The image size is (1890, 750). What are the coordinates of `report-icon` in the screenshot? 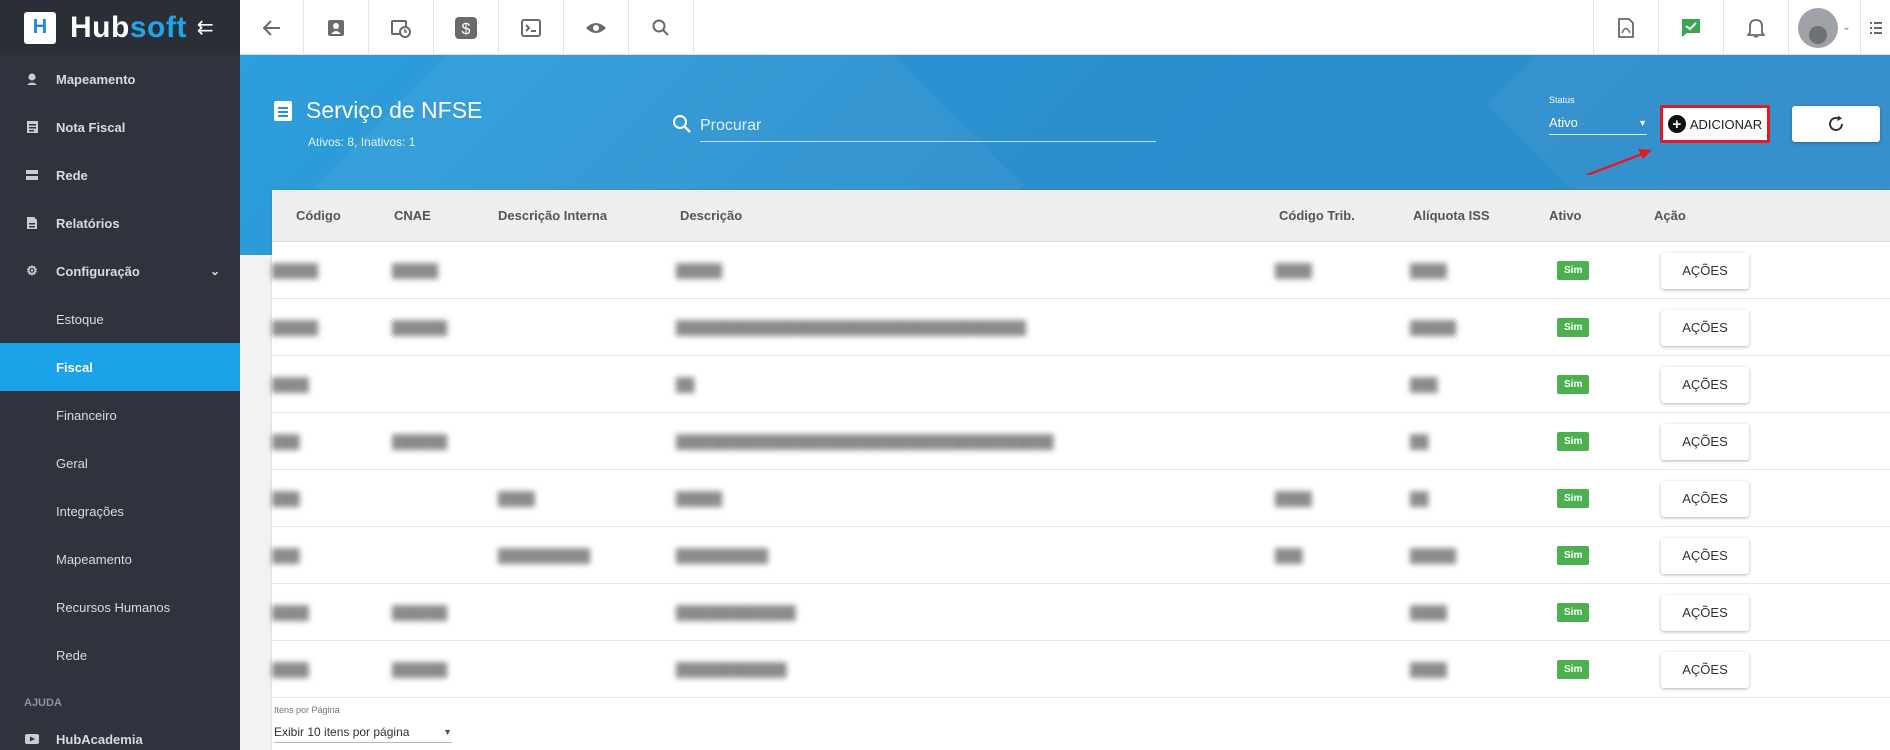 It's located at (32, 223).